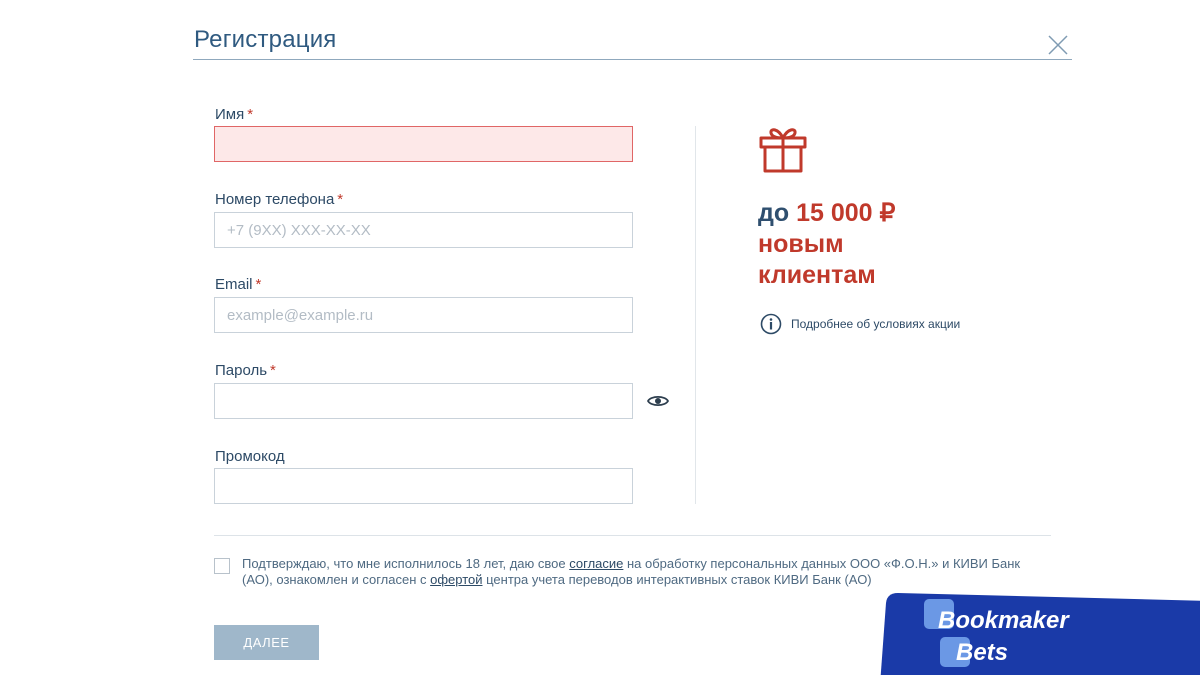 The height and width of the screenshot is (675, 1200). Describe the element at coordinates (774, 213) in the screenshot. I see `bonus-prefix: до` at that location.